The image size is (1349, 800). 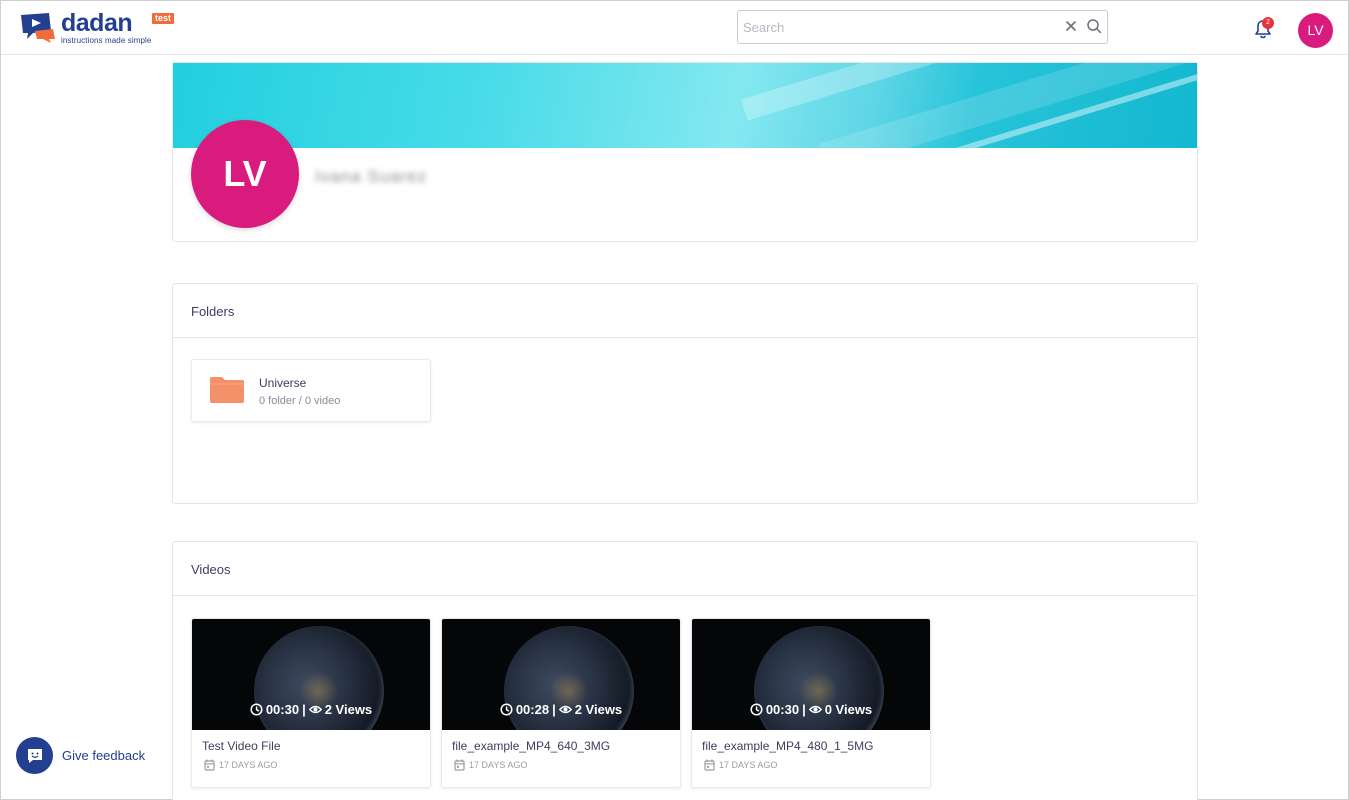 What do you see at coordinates (311, 390) in the screenshot?
I see `folder-tile: Universe 0 folder / 0 video` at bounding box center [311, 390].